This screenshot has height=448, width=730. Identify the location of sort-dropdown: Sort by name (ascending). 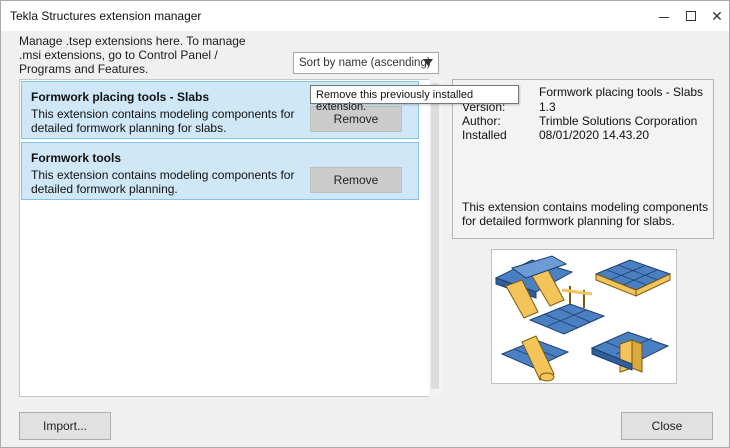
(366, 63).